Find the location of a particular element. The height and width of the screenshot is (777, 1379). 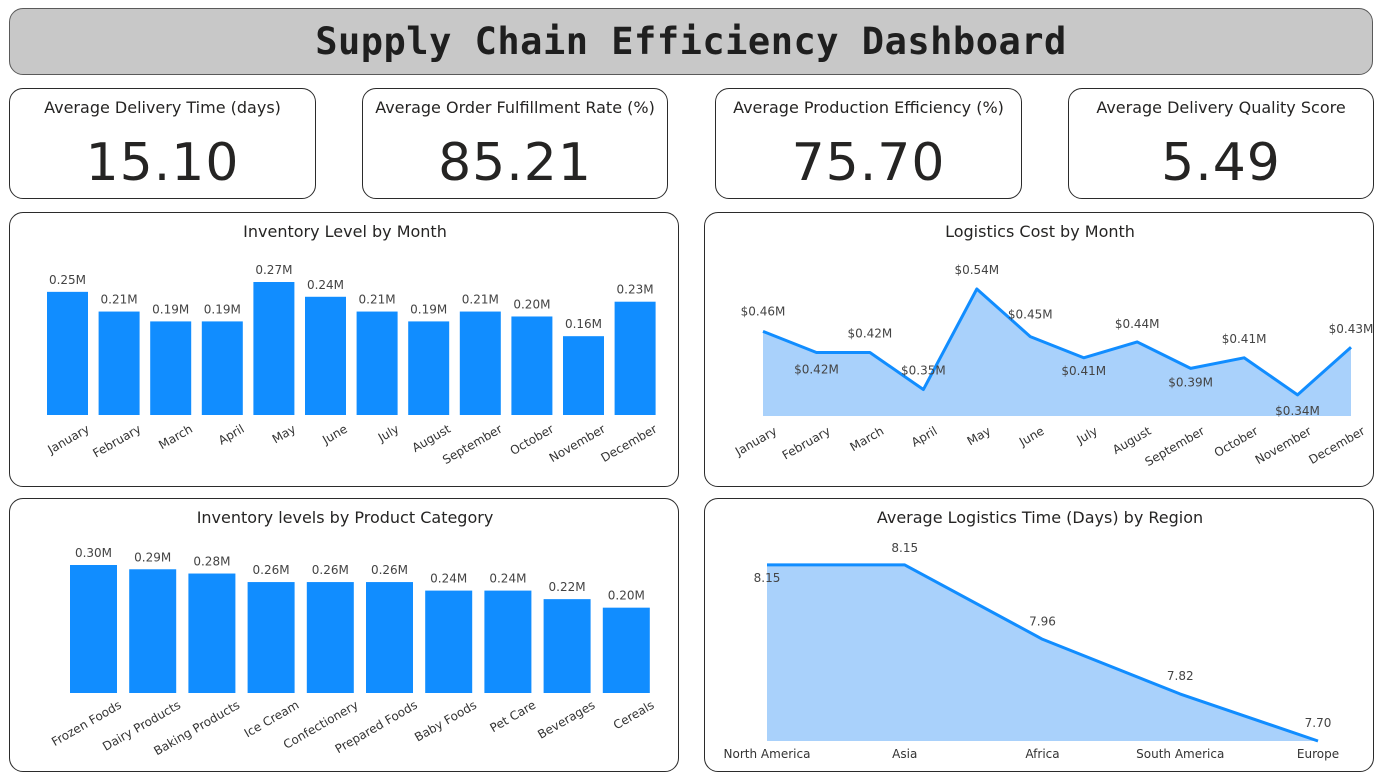

kpi-label: Average Order Fulfillment Rate (%) is located at coordinates (515, 107).